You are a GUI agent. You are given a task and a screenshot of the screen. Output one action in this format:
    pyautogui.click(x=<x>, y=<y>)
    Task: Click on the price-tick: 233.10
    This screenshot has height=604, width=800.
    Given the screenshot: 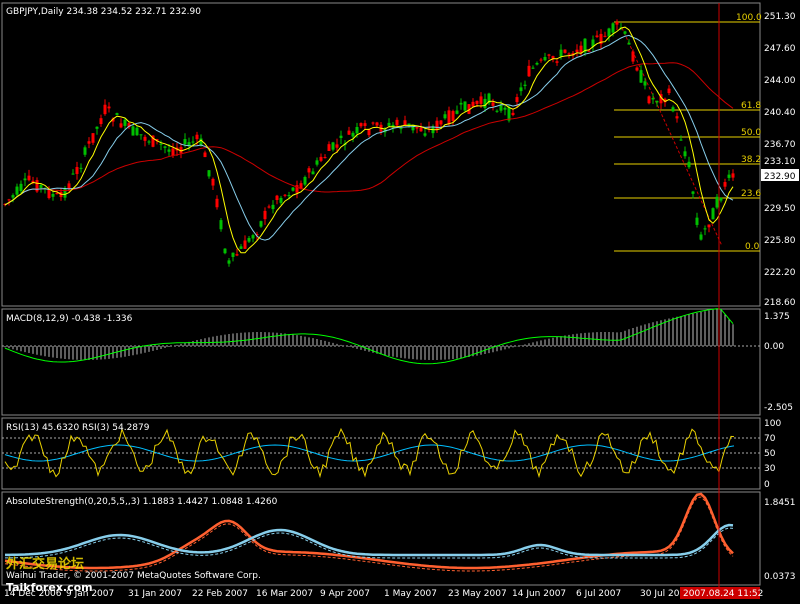 What is the action you would take?
    pyautogui.click(x=780, y=162)
    